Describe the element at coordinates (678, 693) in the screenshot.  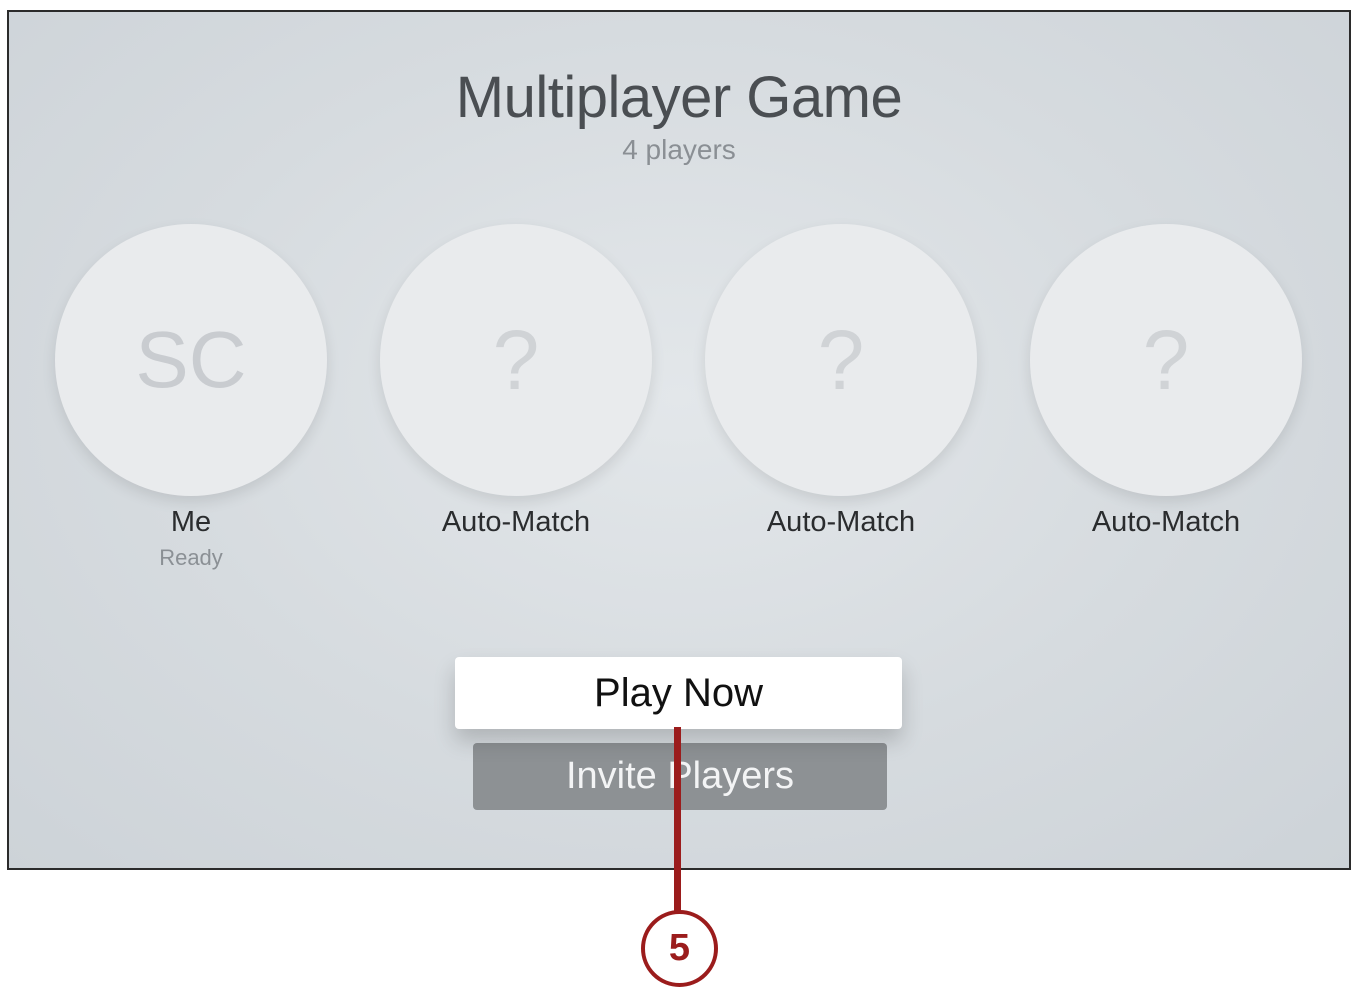
I see `play-now-button: Play Now` at that location.